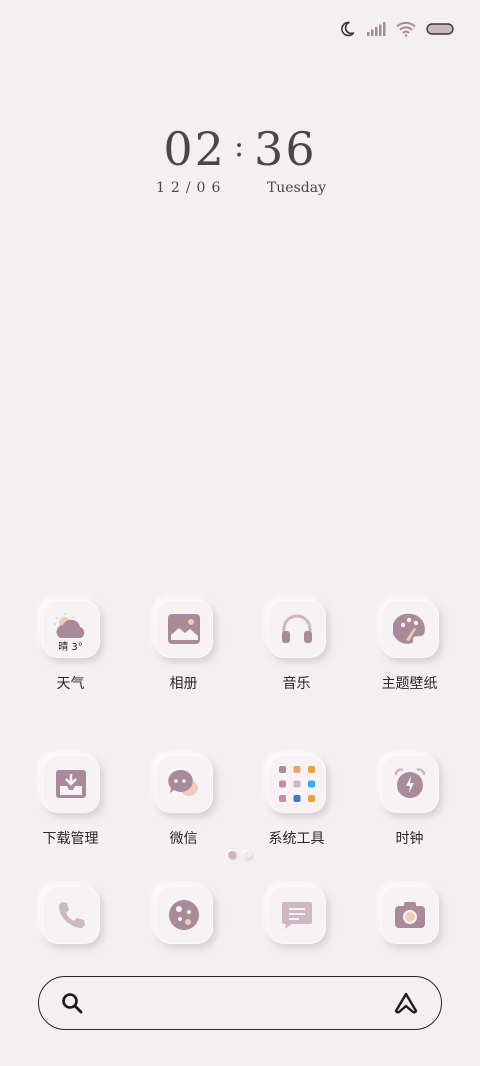 The image size is (480, 1066). I want to click on clock-hour: 02, so click(194, 149).